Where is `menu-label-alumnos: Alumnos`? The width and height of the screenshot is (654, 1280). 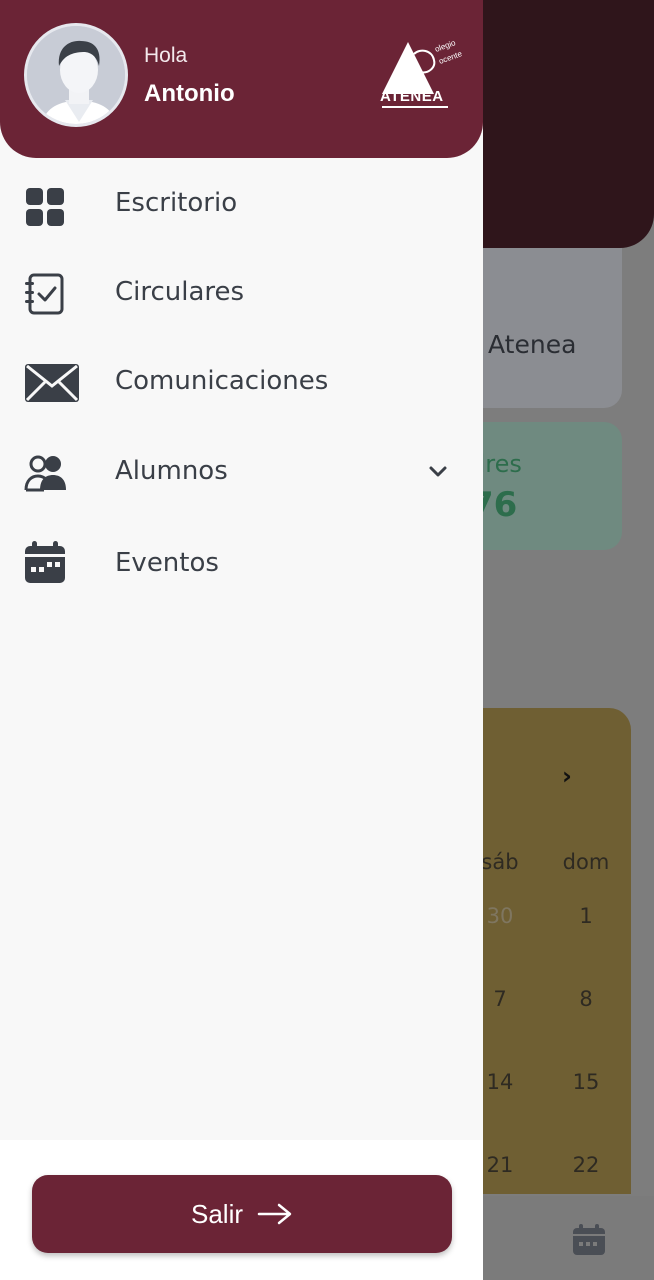
menu-label-alumnos: Alumnos is located at coordinates (171, 471).